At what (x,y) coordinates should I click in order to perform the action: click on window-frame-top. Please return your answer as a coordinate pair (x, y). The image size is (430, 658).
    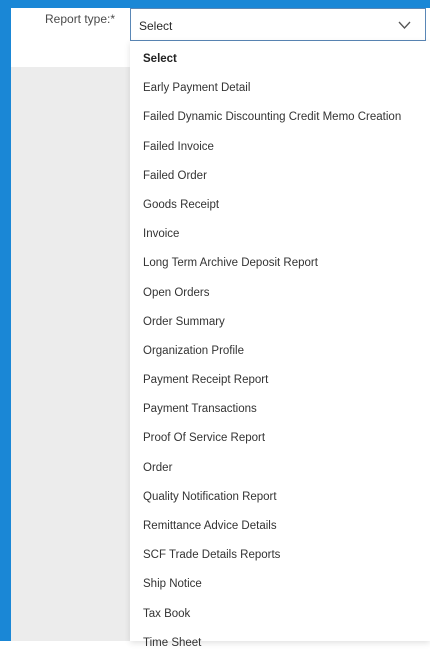
    Looking at the image, I should click on (215, 4).